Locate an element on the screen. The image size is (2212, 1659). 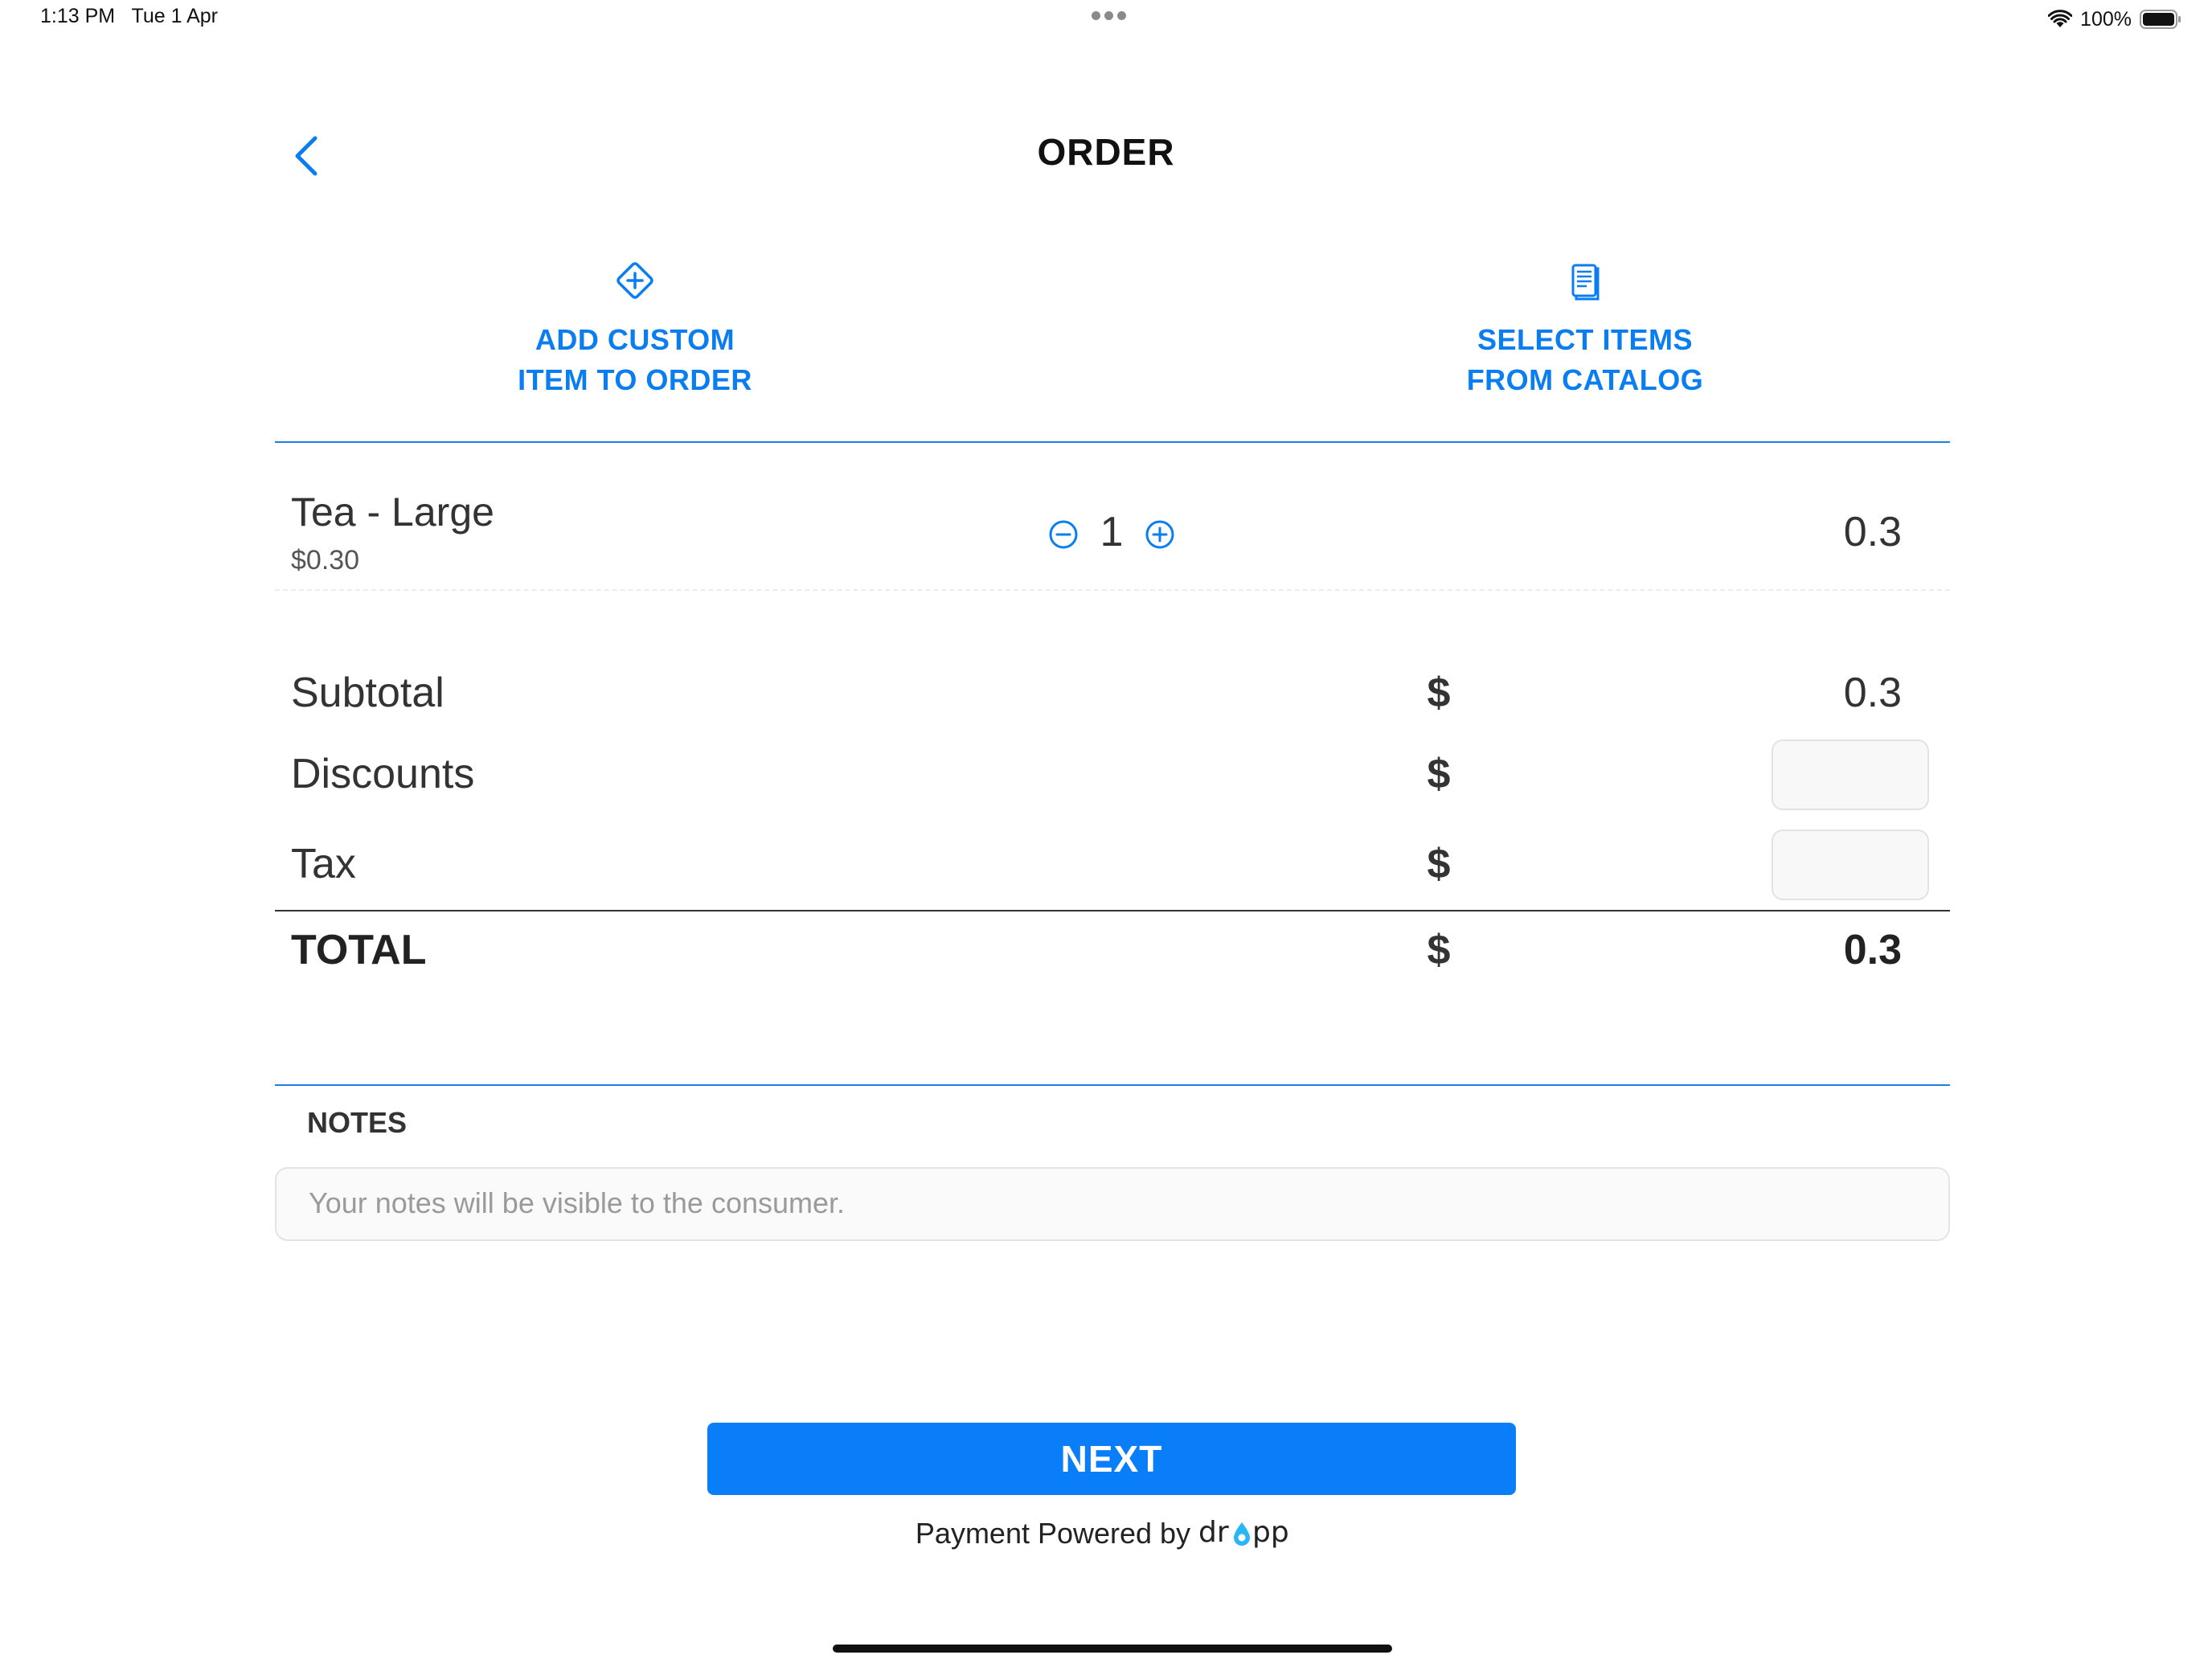
svg-text: pp is located at coordinates (1270, 1532).